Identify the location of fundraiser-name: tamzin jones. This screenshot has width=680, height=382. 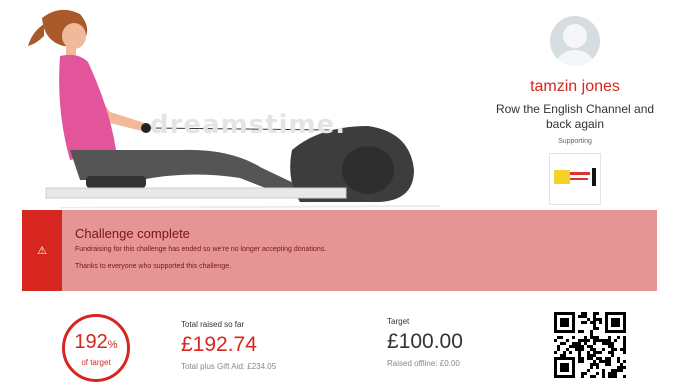
(575, 87).